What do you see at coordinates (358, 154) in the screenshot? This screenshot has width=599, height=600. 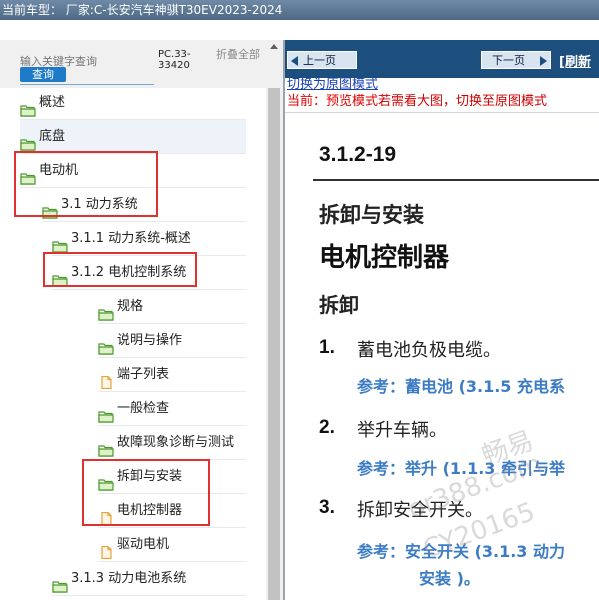 I see `section-number: 3.1.2-19` at bounding box center [358, 154].